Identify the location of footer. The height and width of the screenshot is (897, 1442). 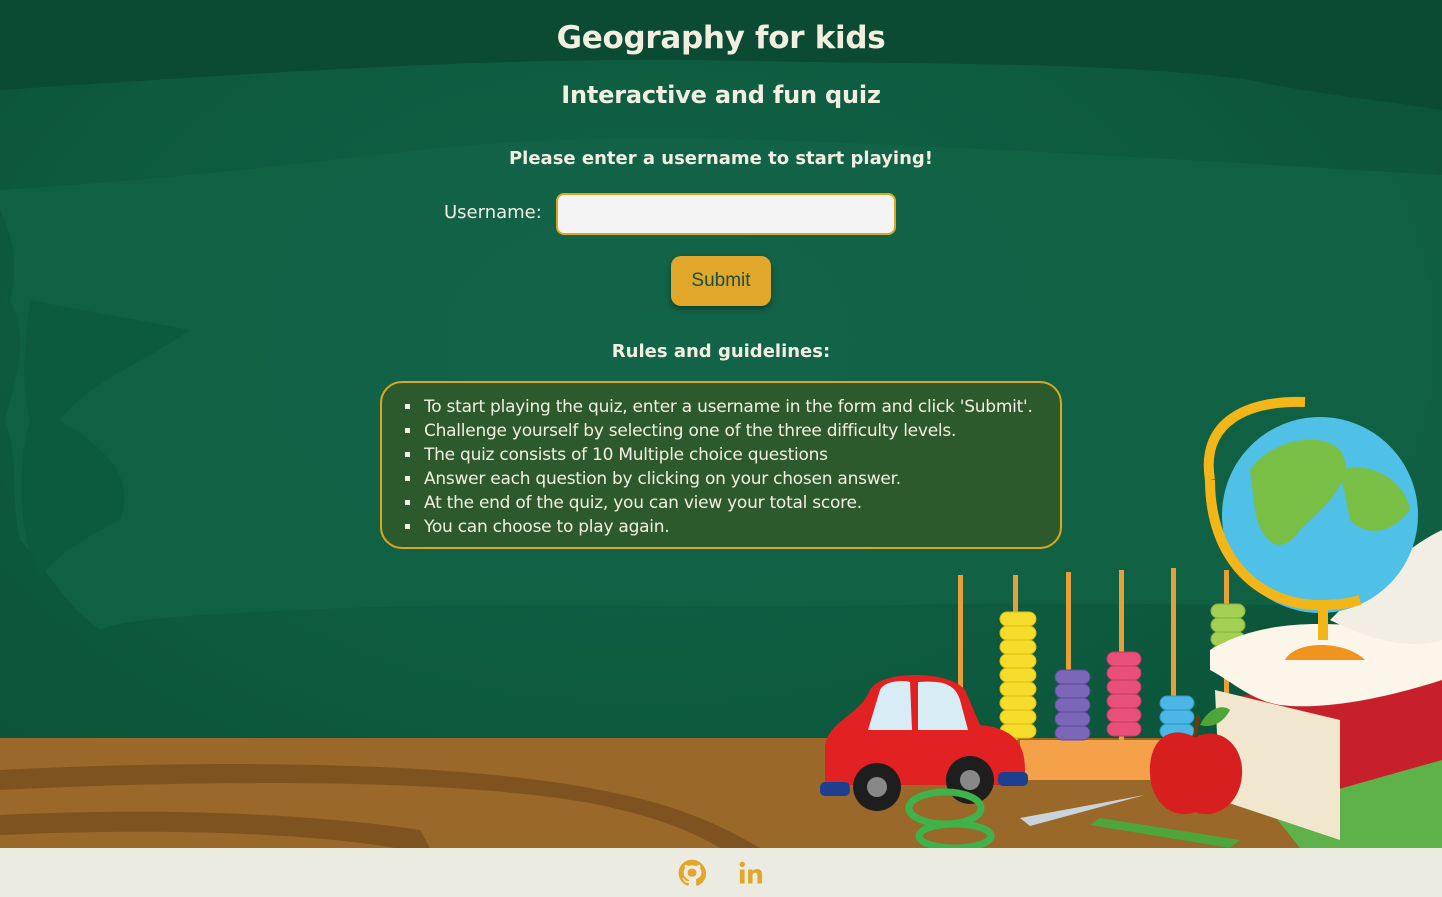
(721, 872).